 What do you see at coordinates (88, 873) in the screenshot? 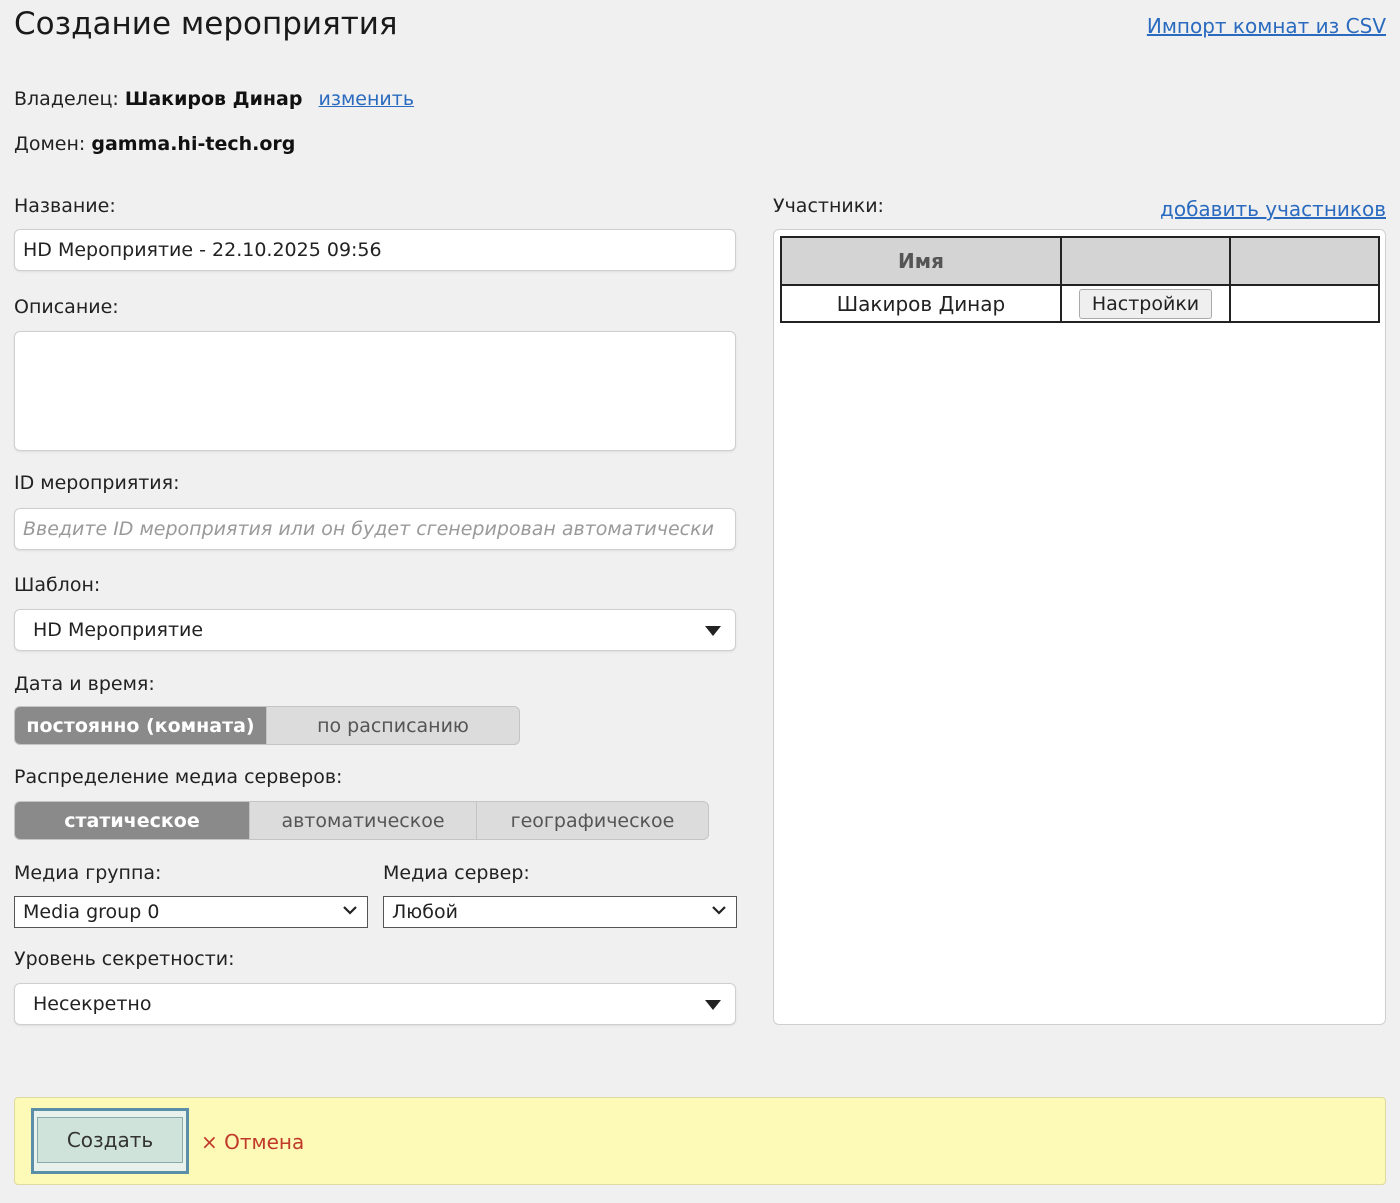
I see `media-group-label: Медиа группа:` at bounding box center [88, 873].